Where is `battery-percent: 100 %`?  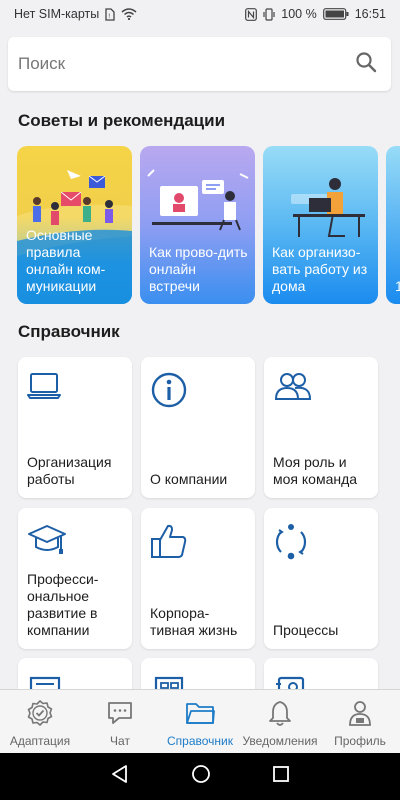 battery-percent: 100 % is located at coordinates (299, 14).